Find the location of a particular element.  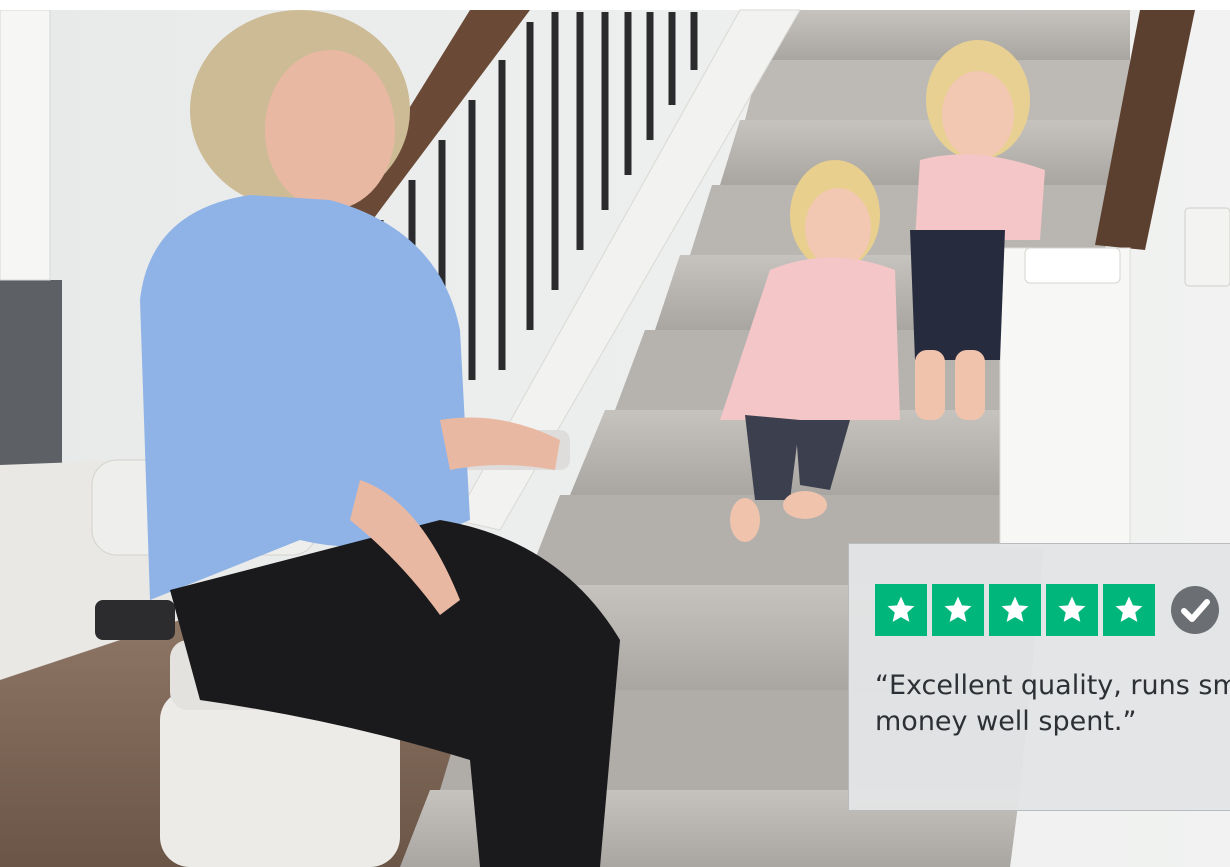

left-window-frame is located at coordinates (25, 145).